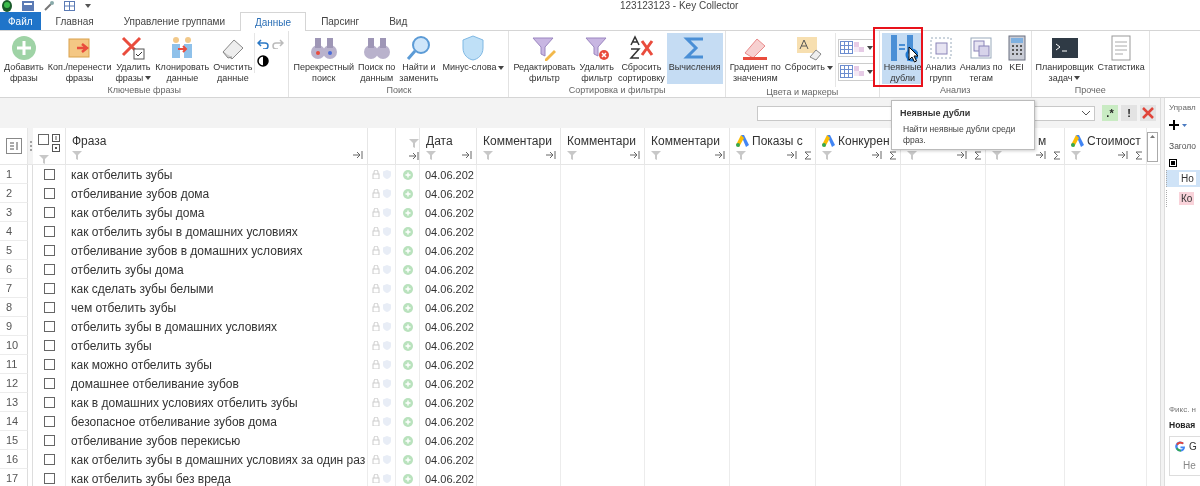 Image resolution: width=1200 pixels, height=486 pixels. I want to click on column-header: Показы с, so click(777, 141).